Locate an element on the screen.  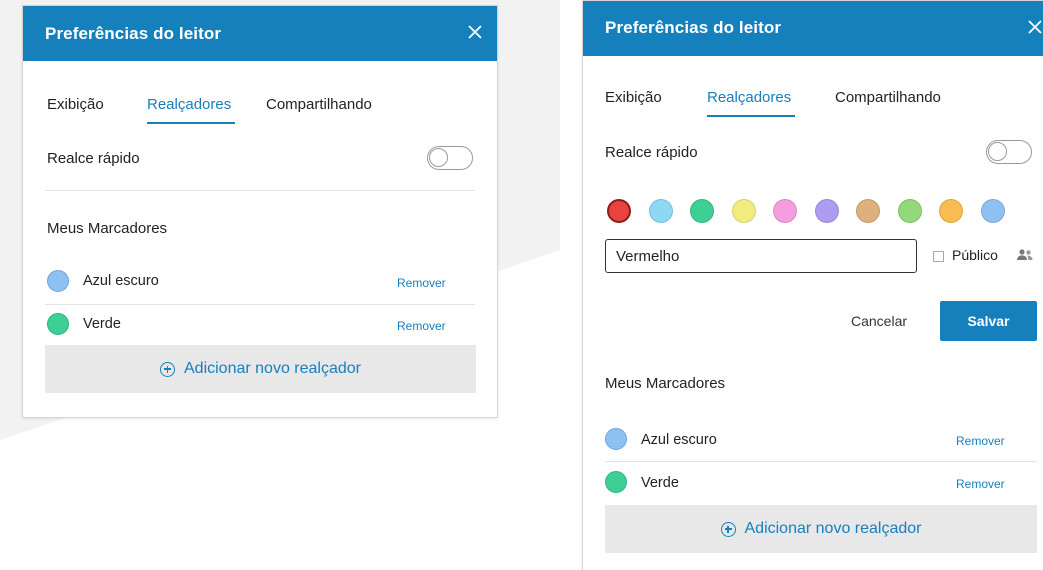
color-swatch-green is located at coordinates (702, 211).